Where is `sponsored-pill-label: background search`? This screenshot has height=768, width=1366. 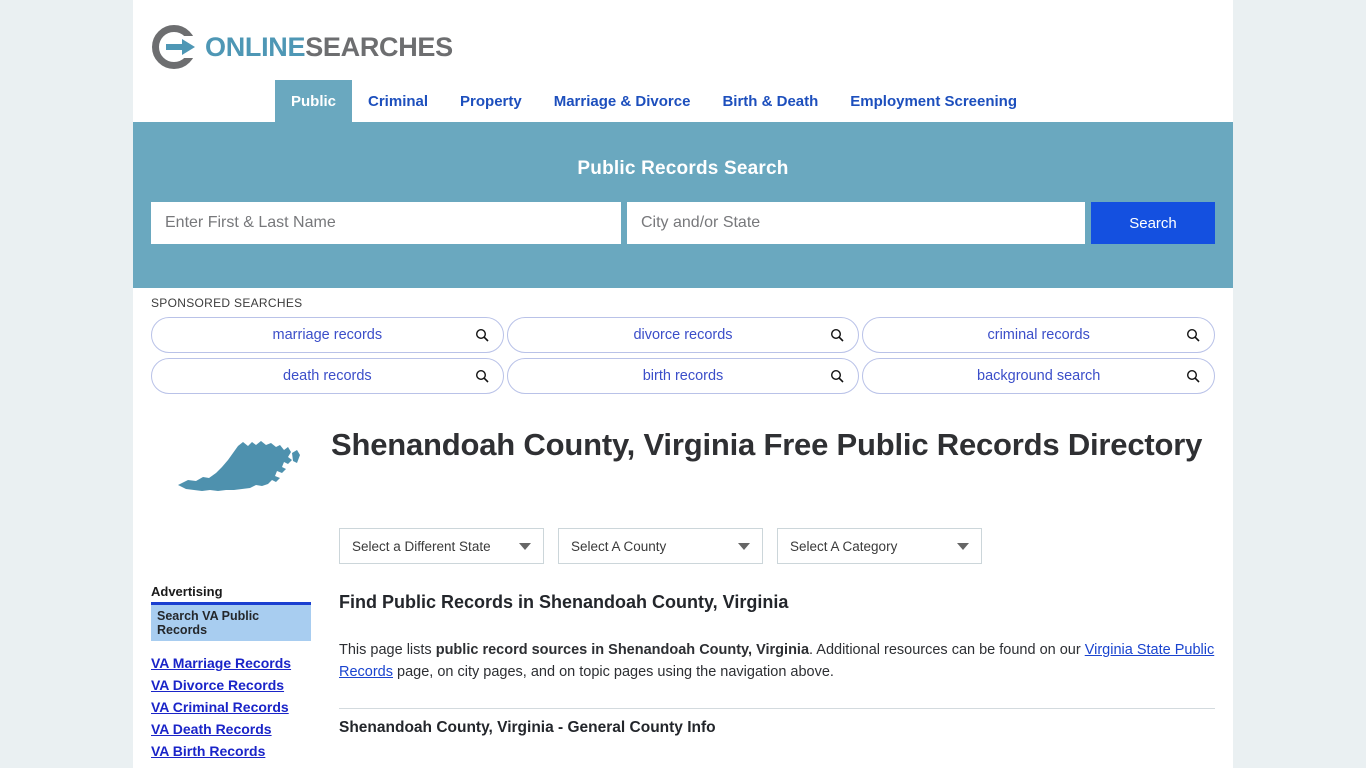
sponsored-pill-label: background search is located at coordinates (1039, 376).